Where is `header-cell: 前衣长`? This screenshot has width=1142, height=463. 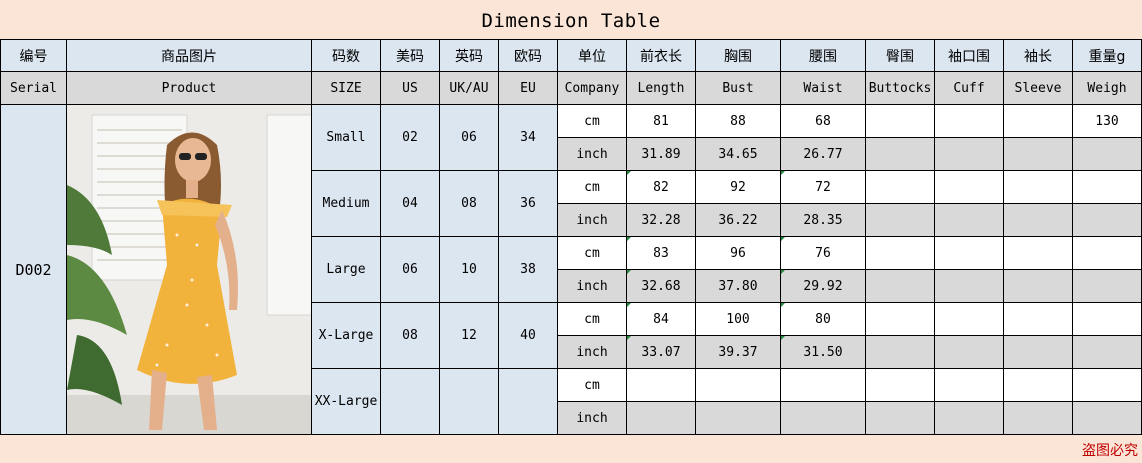
header-cell: 前衣长 is located at coordinates (661, 55).